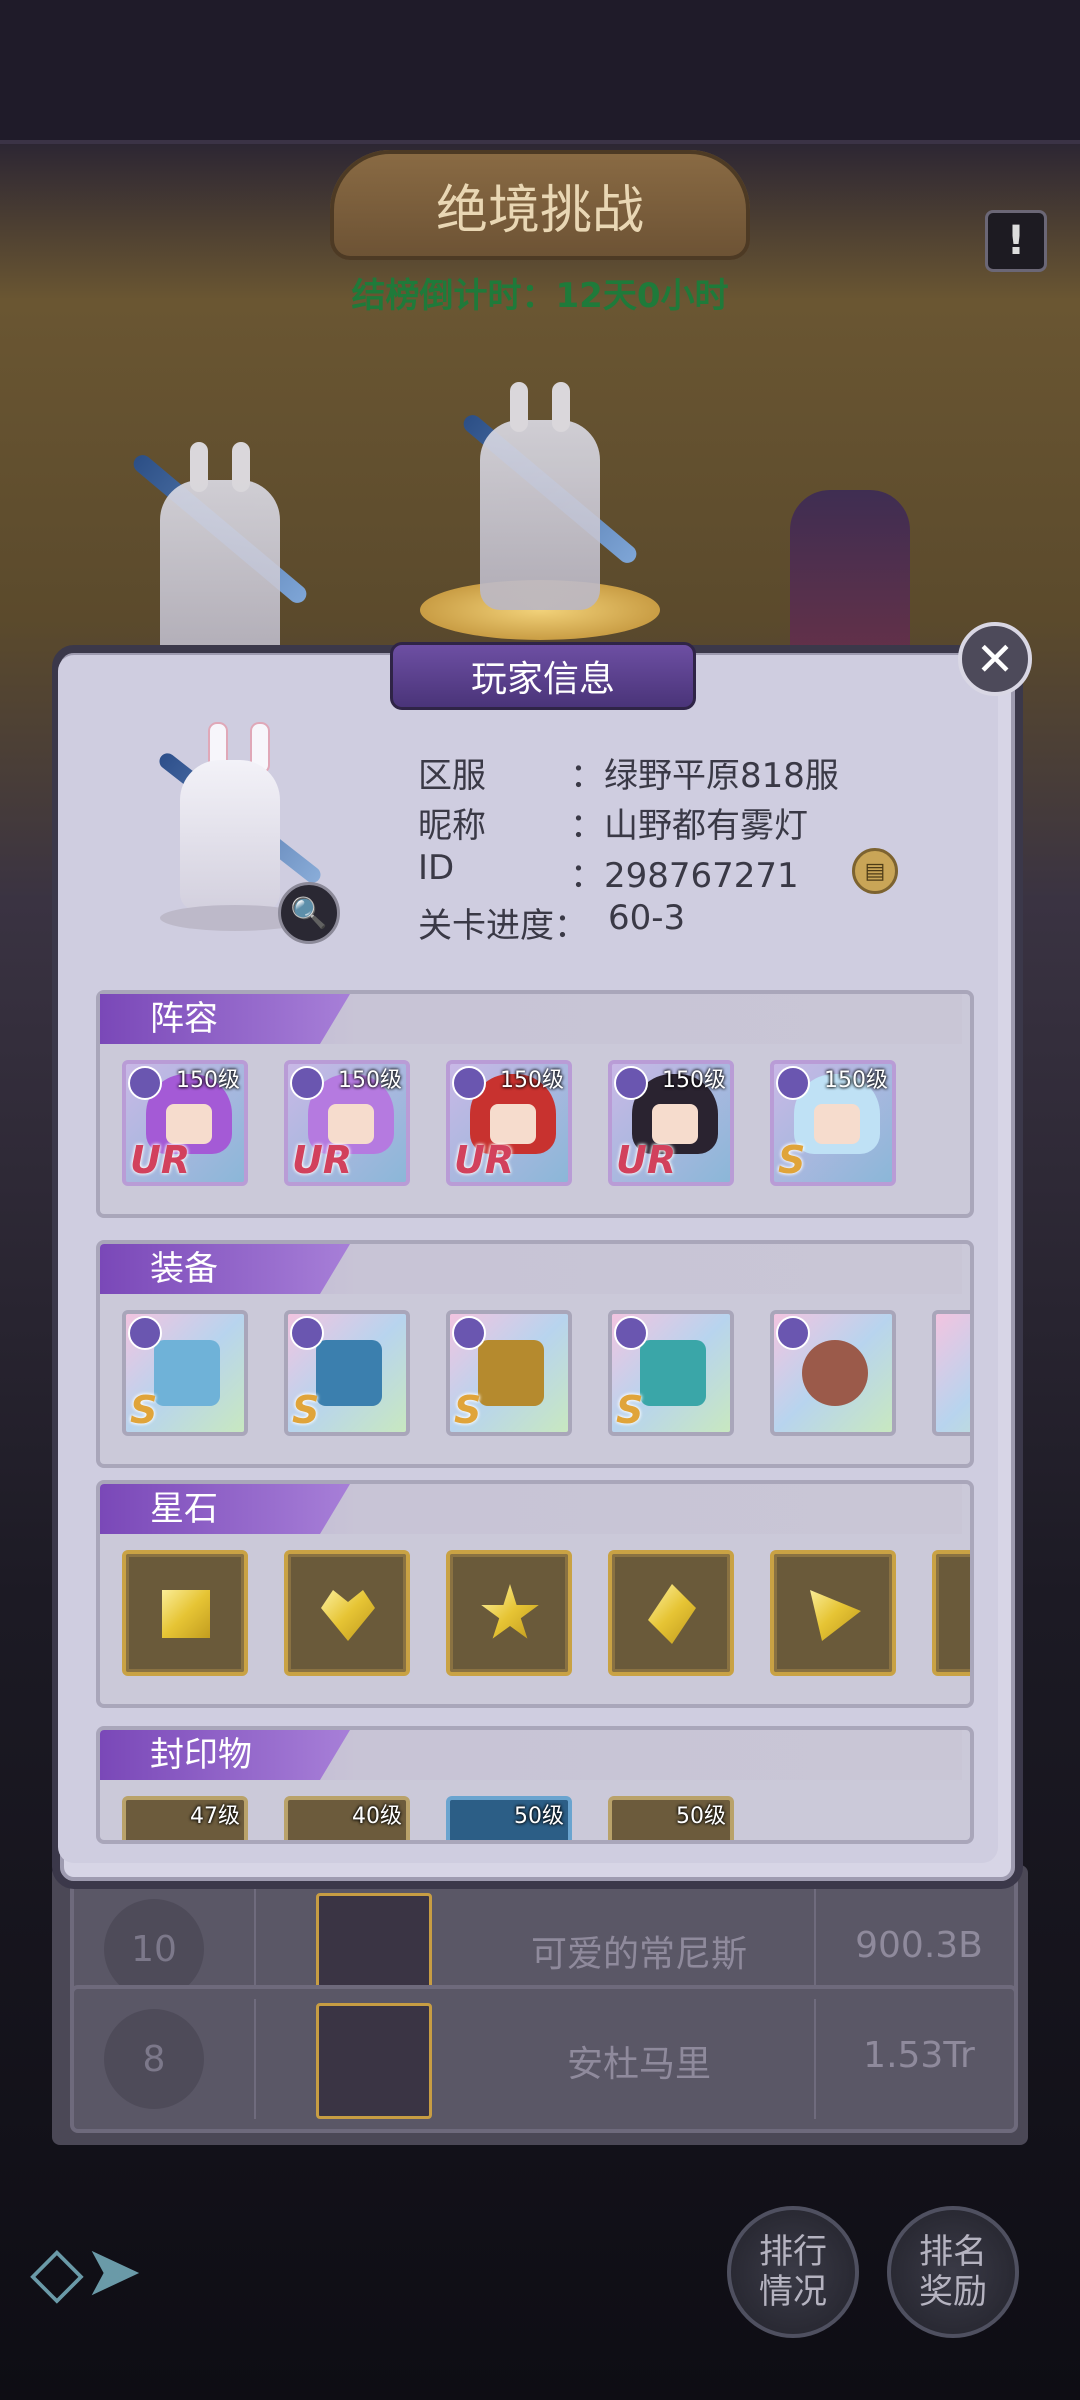 The width and height of the screenshot is (1080, 2400). Describe the element at coordinates (535, 1785) in the screenshot. I see `seal-section: 封印物 47级 40级 50级 50级` at that location.